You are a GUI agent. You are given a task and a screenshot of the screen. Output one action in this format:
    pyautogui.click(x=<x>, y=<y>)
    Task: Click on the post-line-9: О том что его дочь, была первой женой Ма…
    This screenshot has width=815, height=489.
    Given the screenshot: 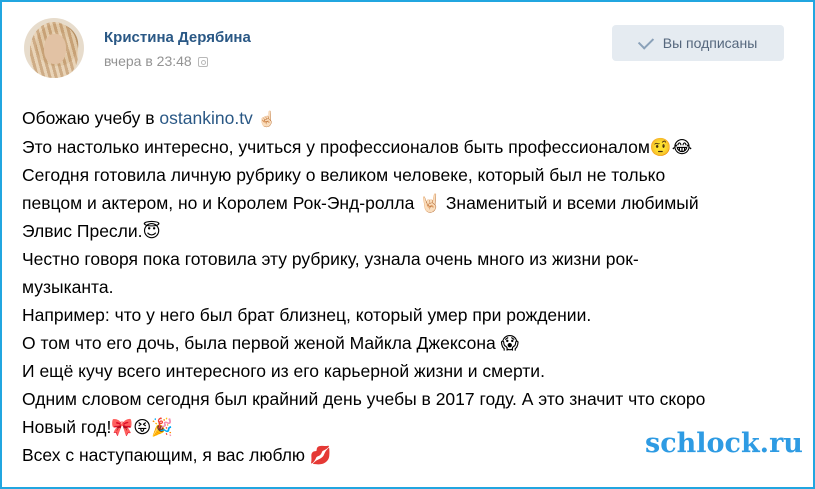 What is the action you would take?
    pyautogui.click(x=270, y=343)
    